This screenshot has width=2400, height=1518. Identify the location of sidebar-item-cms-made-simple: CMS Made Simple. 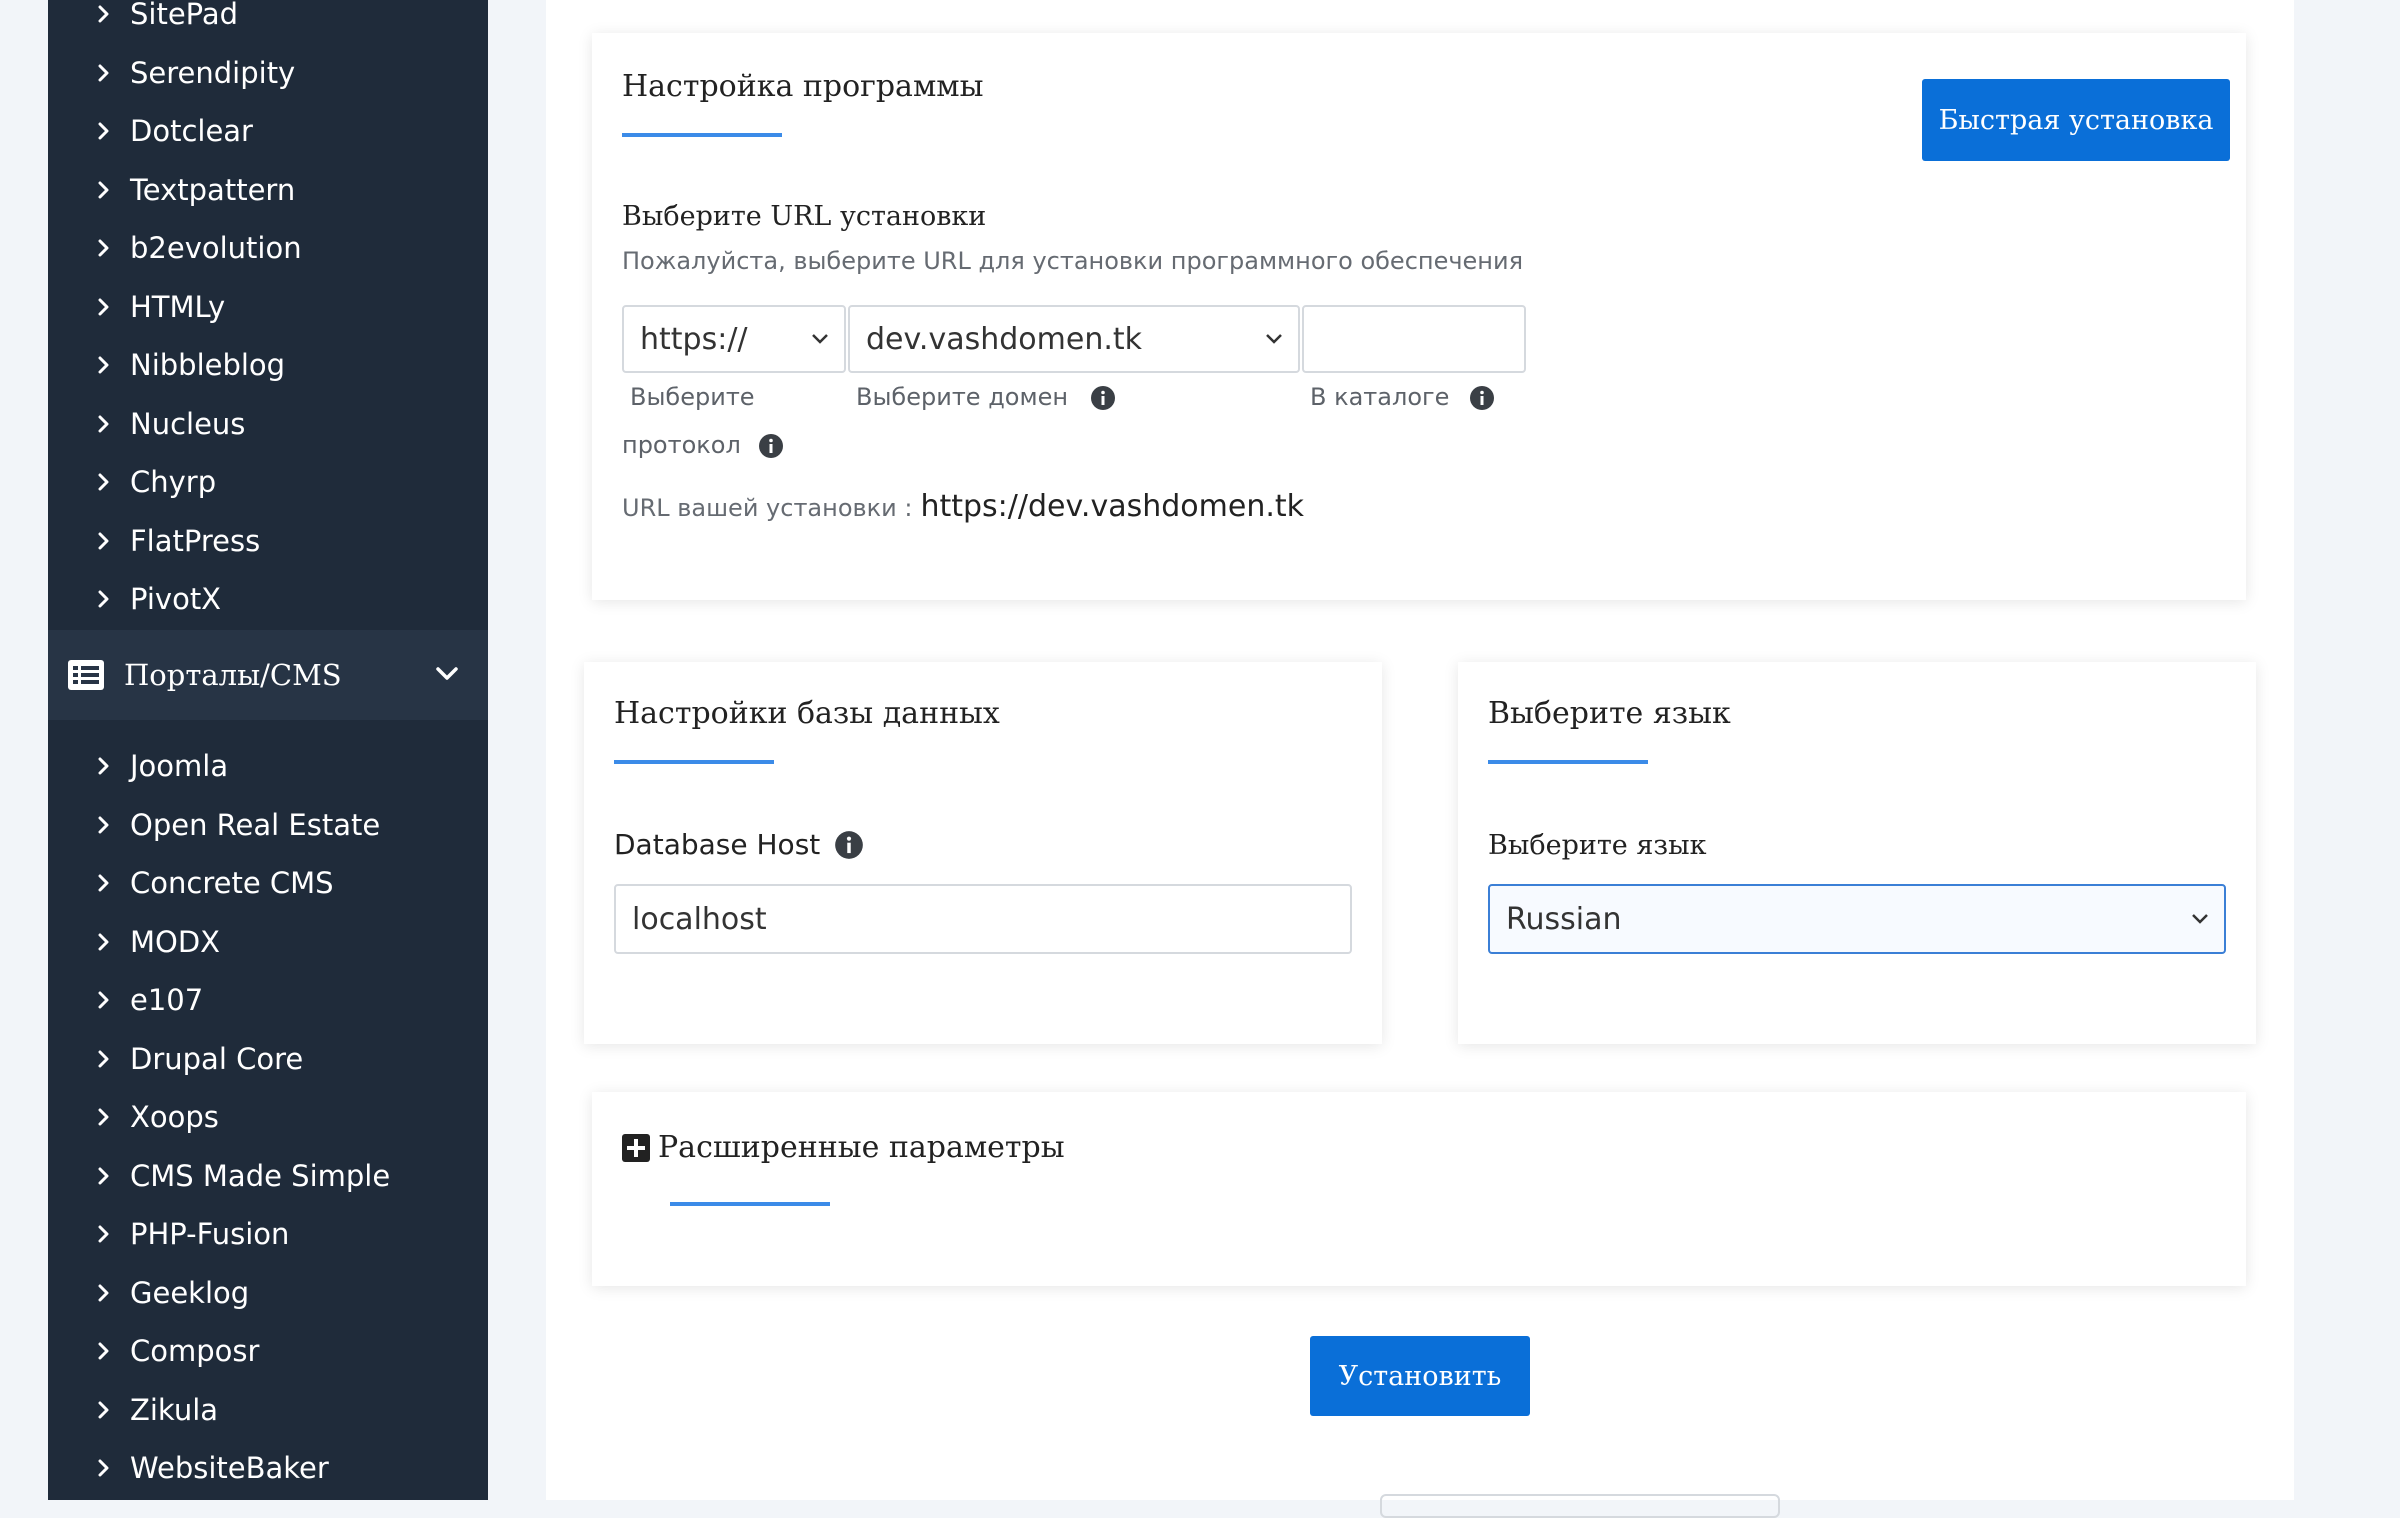
(268, 1176).